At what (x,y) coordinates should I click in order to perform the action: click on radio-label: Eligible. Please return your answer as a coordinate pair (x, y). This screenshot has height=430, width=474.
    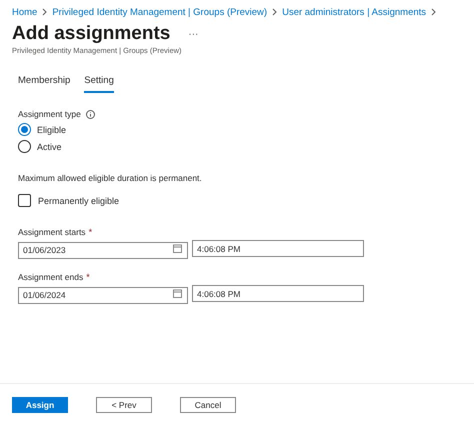
    Looking at the image, I should click on (51, 129).